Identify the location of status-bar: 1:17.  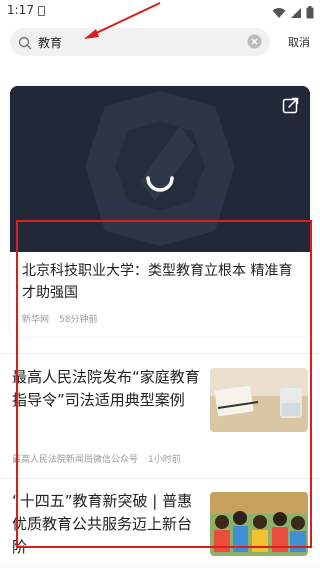
(160, 11).